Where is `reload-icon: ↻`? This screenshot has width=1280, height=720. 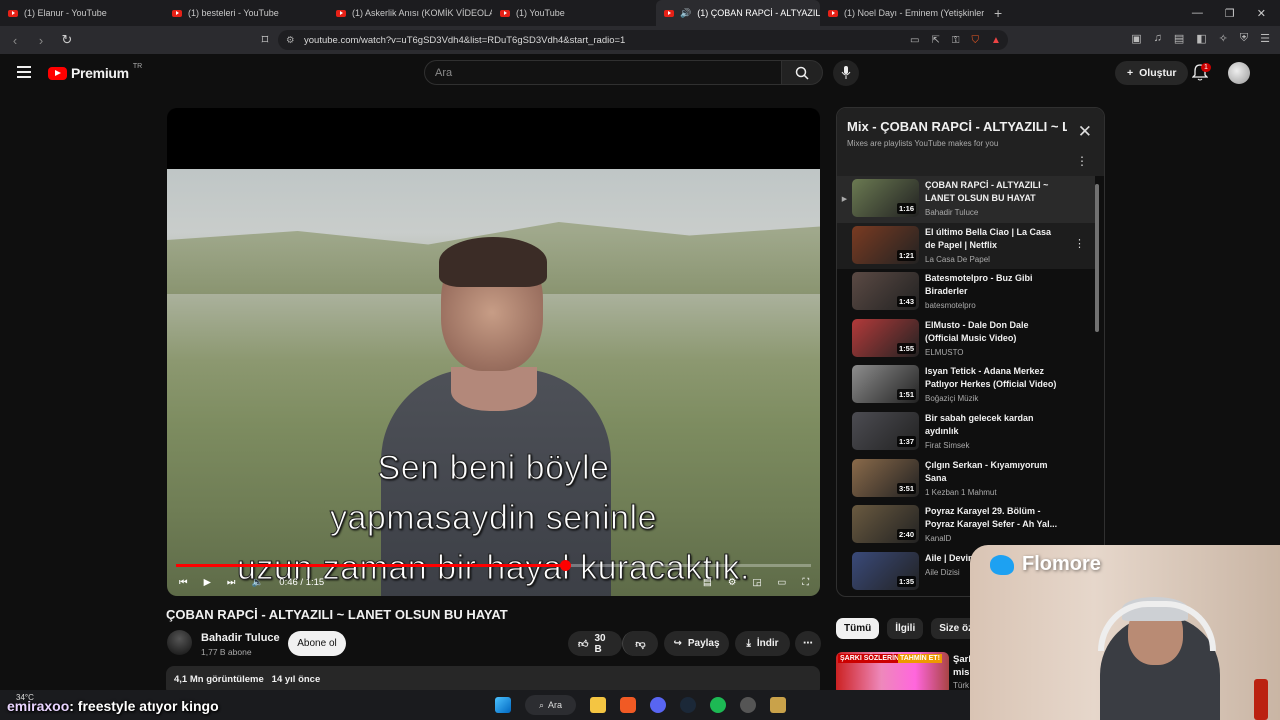
reload-icon: ↻ is located at coordinates (67, 40).